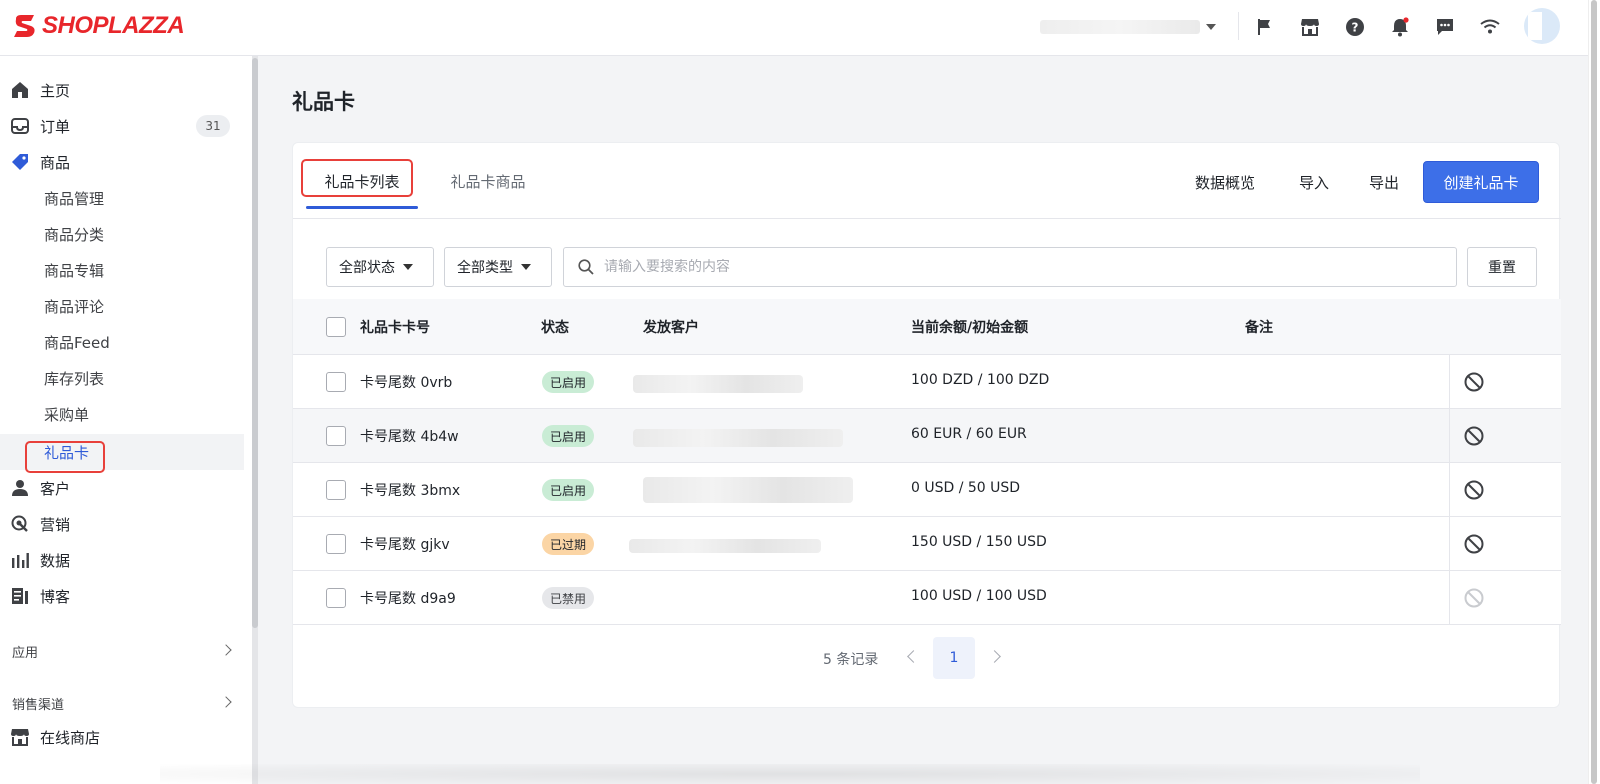 The width and height of the screenshot is (1600, 784). What do you see at coordinates (74, 234) in the screenshot?
I see `sidebar-item-label: 商品分类` at bounding box center [74, 234].